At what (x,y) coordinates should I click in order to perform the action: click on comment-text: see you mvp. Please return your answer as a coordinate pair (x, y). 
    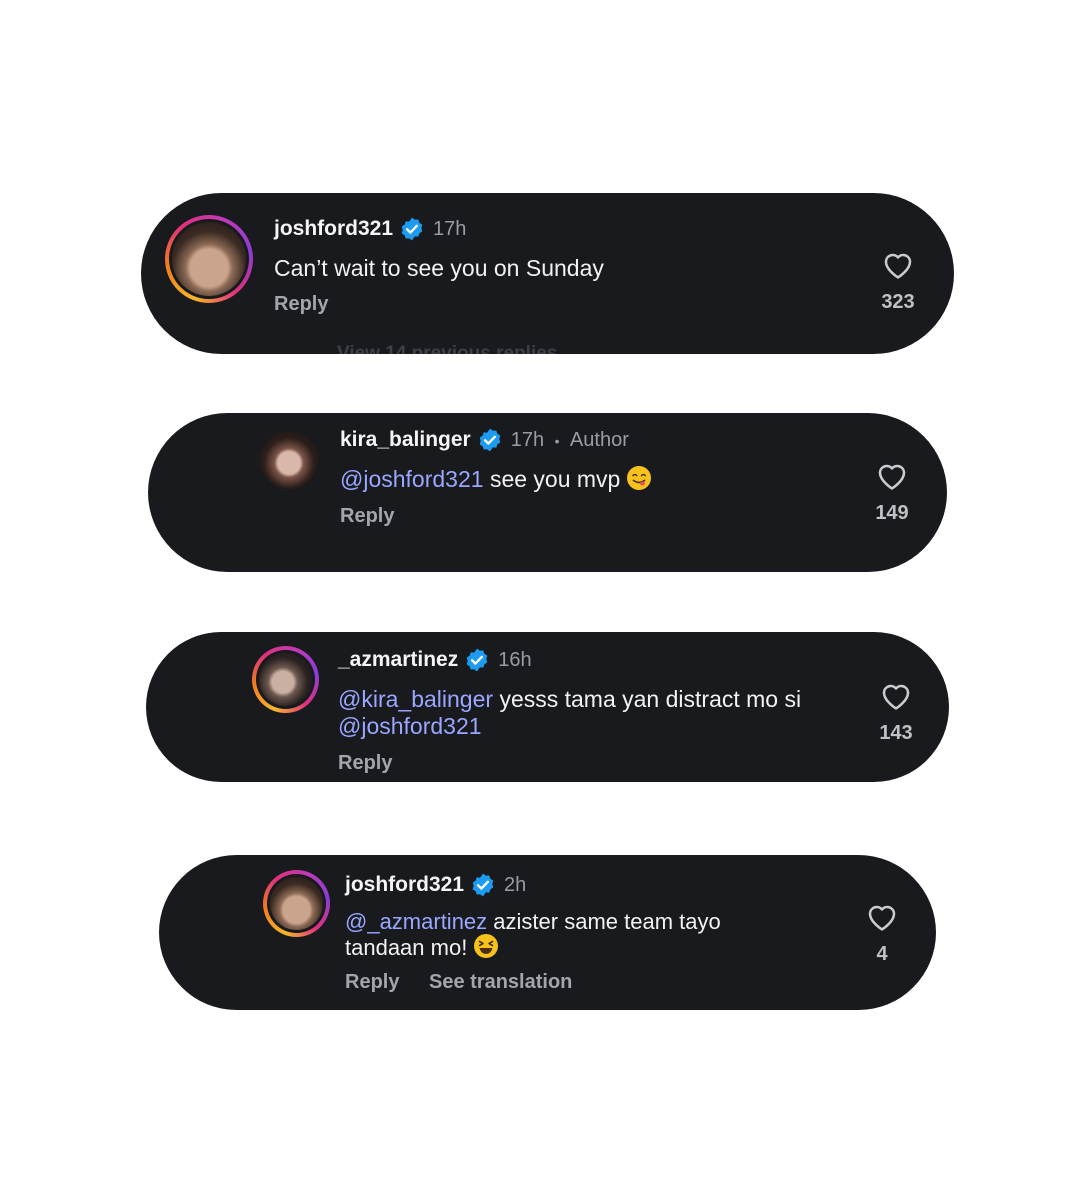
    Looking at the image, I should click on (555, 479).